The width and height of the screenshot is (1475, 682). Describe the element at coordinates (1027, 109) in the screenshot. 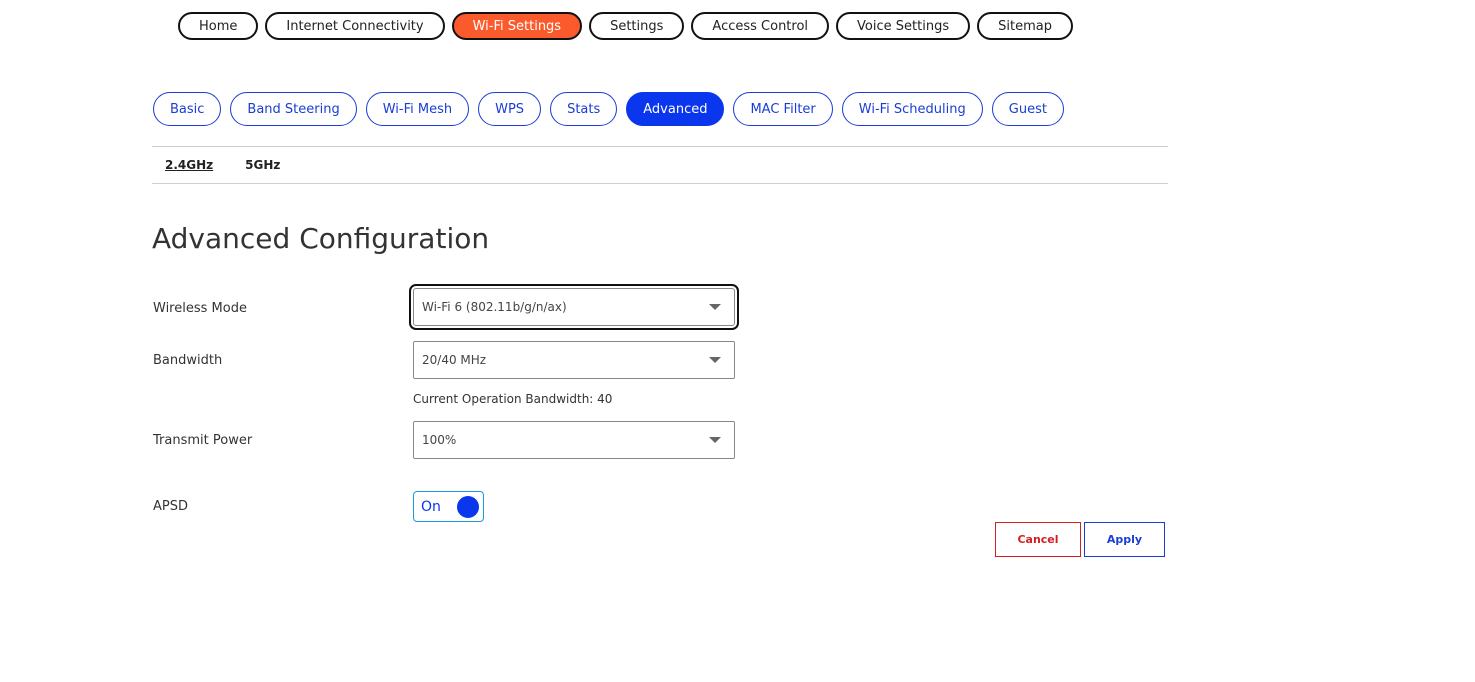

I see `sub-nav-guest: Guest` at that location.